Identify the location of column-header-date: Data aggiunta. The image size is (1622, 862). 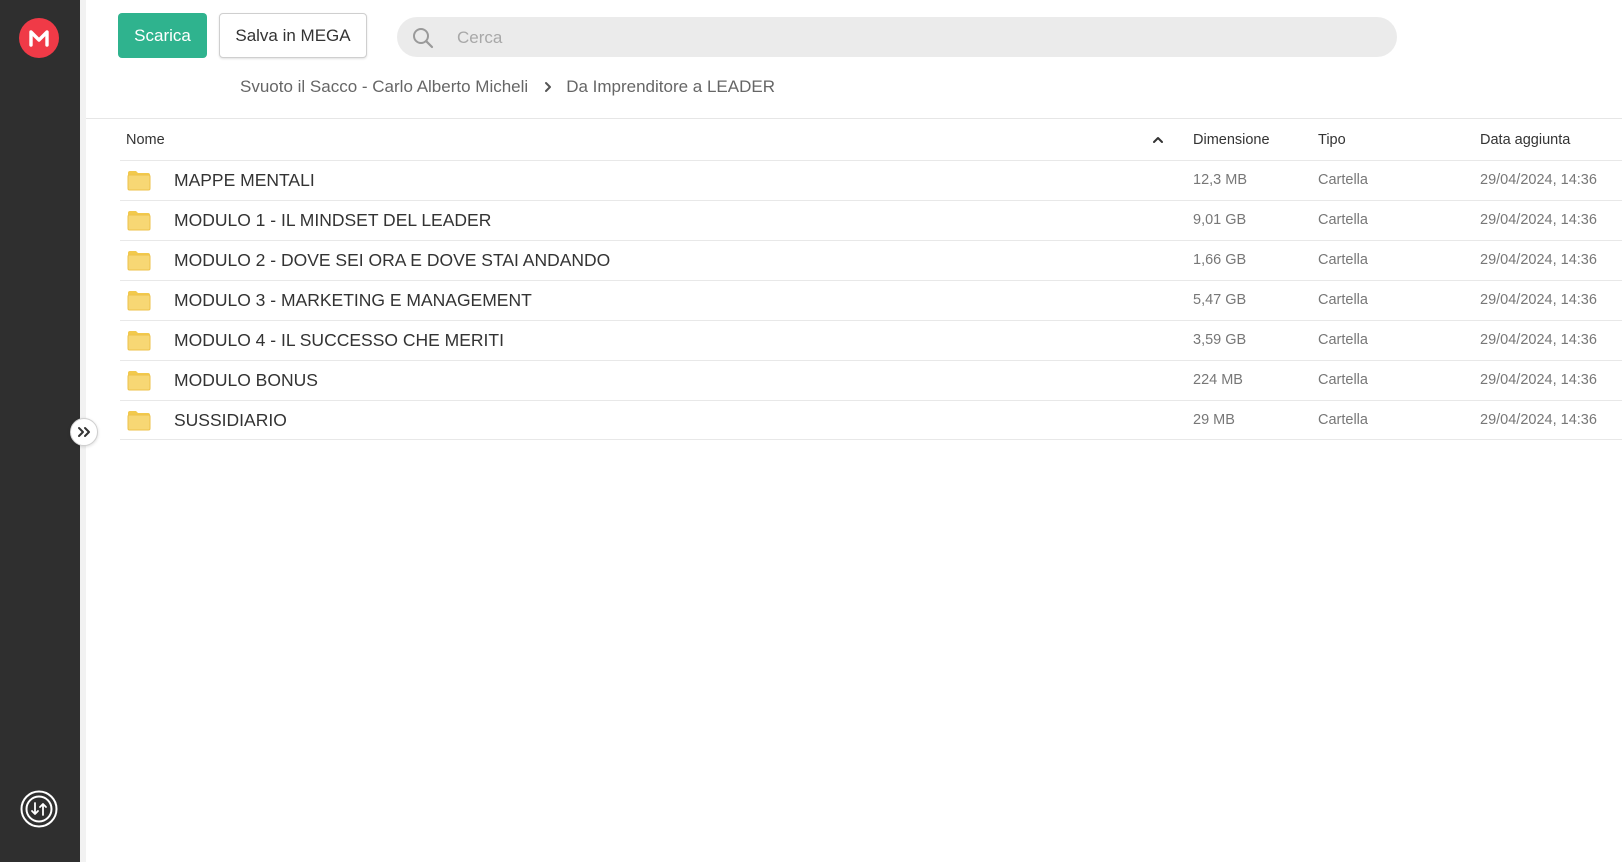
(1525, 140).